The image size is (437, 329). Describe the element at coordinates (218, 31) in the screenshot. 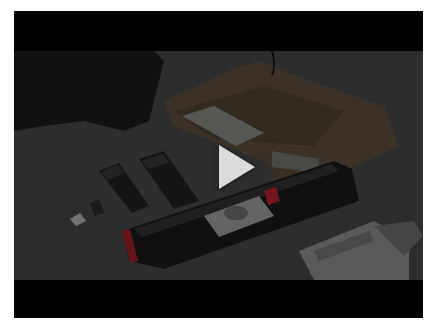

I see `letterbox-top` at that location.